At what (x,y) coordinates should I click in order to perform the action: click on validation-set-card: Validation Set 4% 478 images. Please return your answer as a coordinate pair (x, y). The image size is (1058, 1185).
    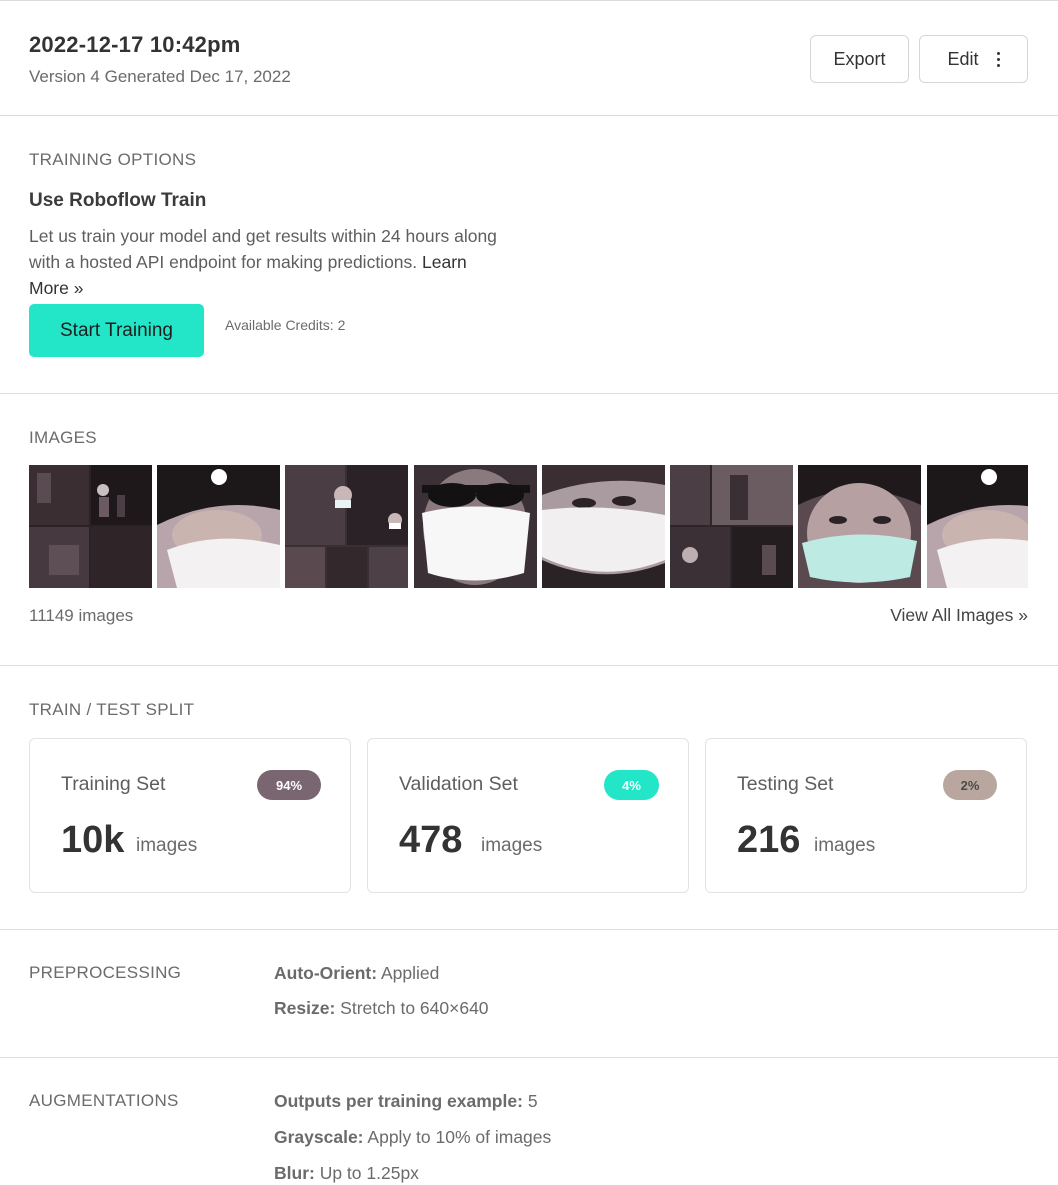
    Looking at the image, I should click on (528, 815).